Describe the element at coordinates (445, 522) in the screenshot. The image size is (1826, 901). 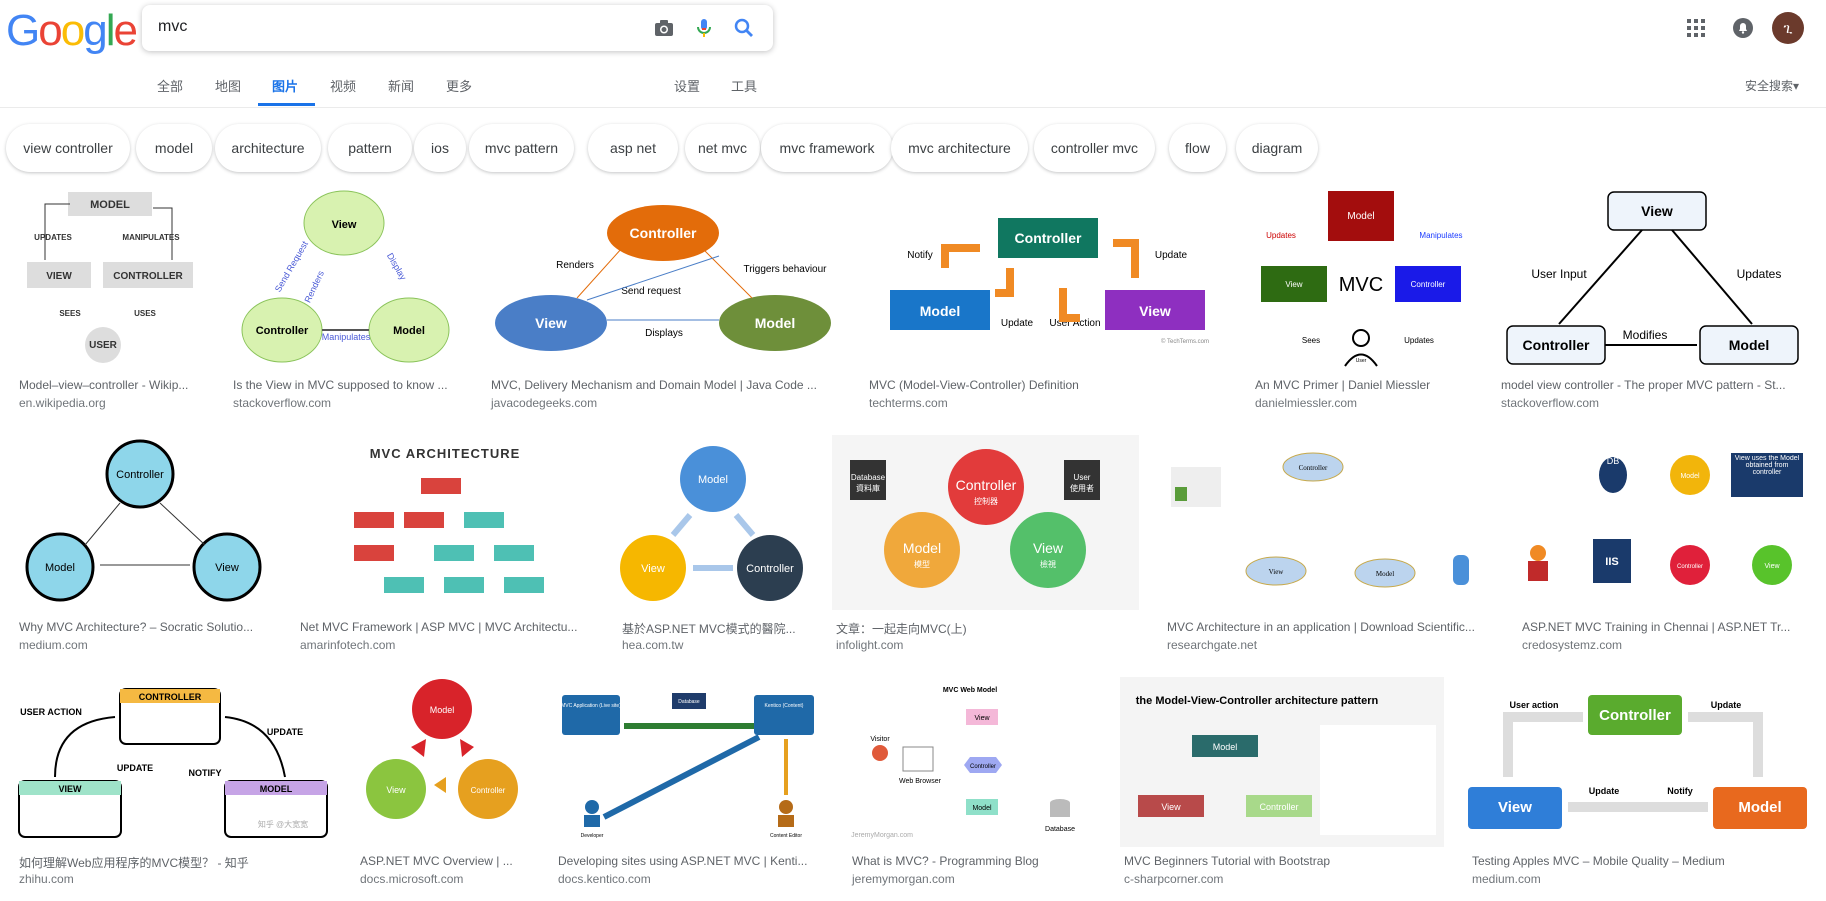
I see `result-thumbnail: MVC ARCHITECTURE` at that location.